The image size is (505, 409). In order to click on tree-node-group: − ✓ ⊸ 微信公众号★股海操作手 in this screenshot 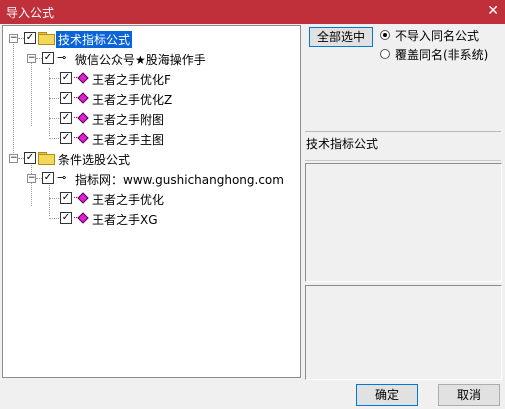, I will do `click(151, 58)`.